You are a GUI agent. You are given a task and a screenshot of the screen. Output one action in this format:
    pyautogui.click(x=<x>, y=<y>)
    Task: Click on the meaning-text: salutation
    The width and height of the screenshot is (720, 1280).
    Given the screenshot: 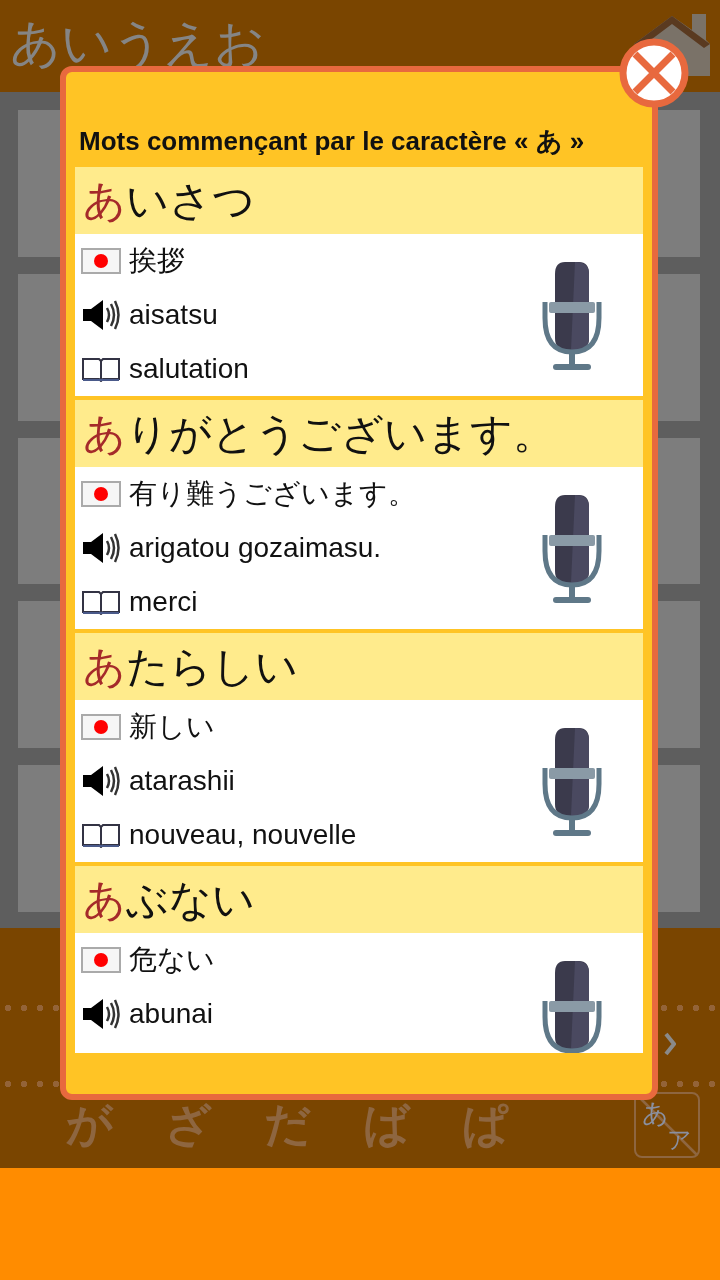 What is the action you would take?
    pyautogui.click(x=189, y=369)
    